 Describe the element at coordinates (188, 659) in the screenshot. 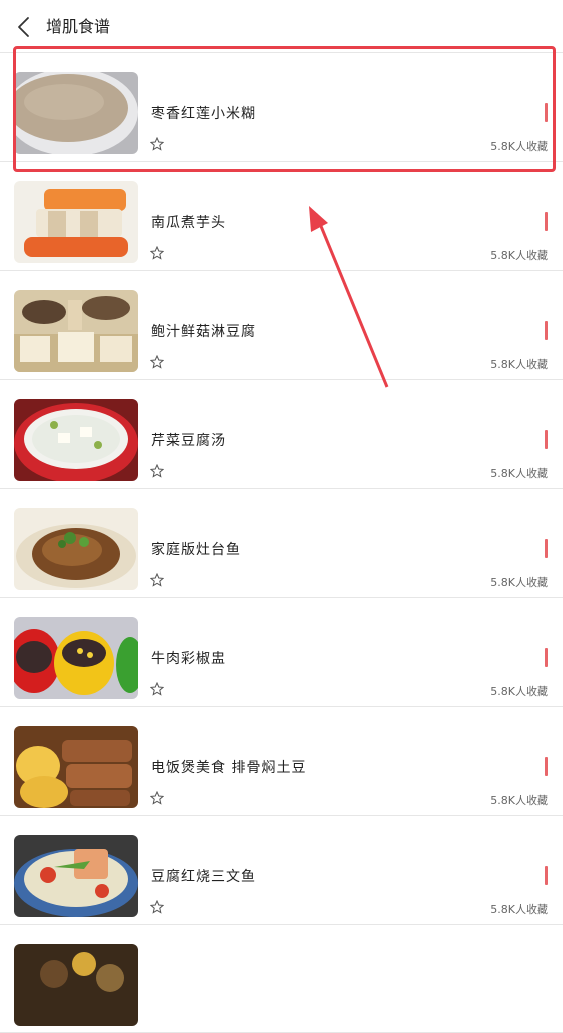

I see `recipe-name: 牛肉彩椒盅` at that location.